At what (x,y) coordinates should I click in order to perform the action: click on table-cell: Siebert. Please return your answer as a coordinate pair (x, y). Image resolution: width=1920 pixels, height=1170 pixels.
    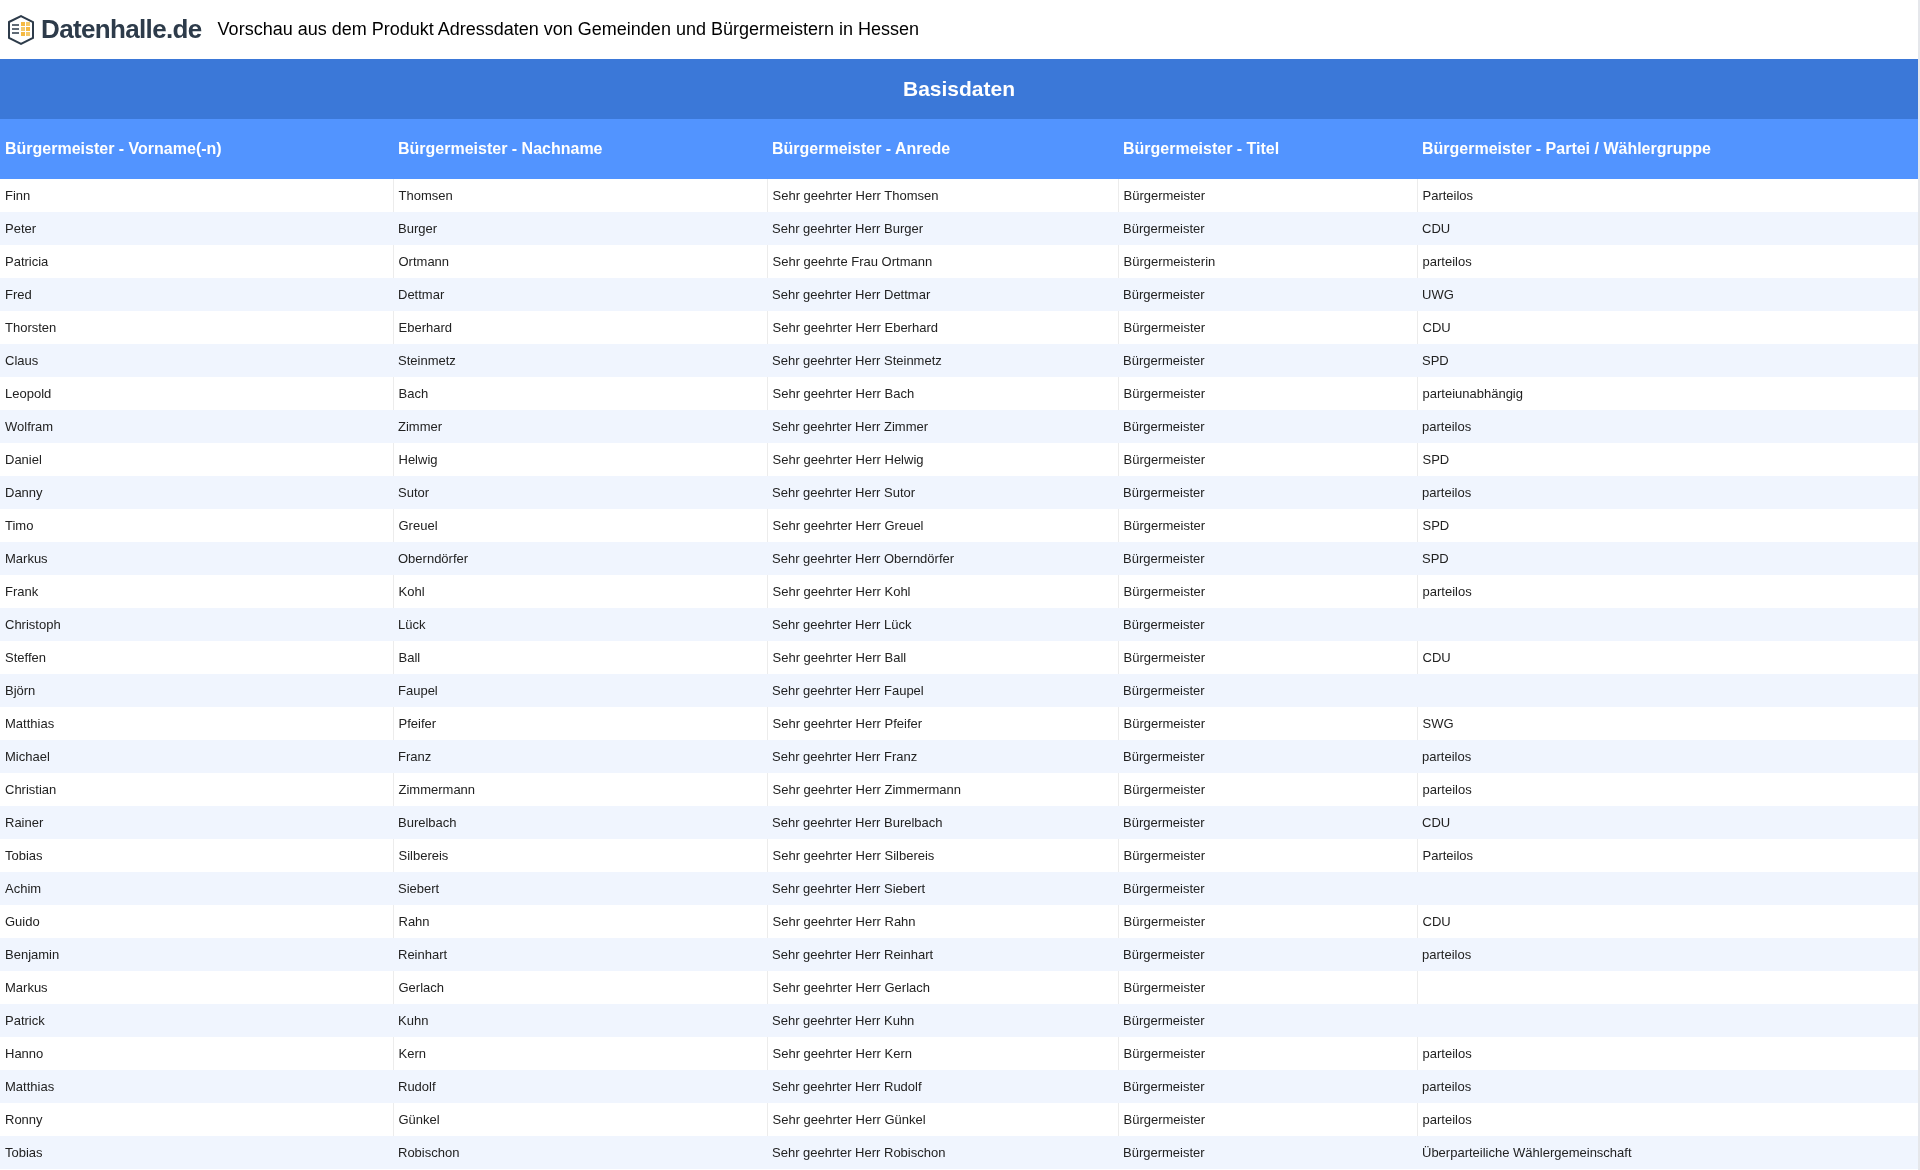
    Looking at the image, I should click on (580, 888).